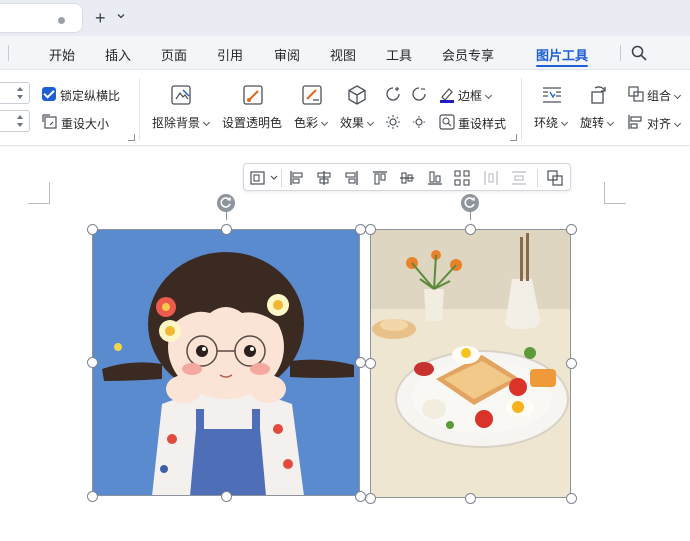  Describe the element at coordinates (312, 95) in the screenshot. I see `color-adjust-icon` at that location.